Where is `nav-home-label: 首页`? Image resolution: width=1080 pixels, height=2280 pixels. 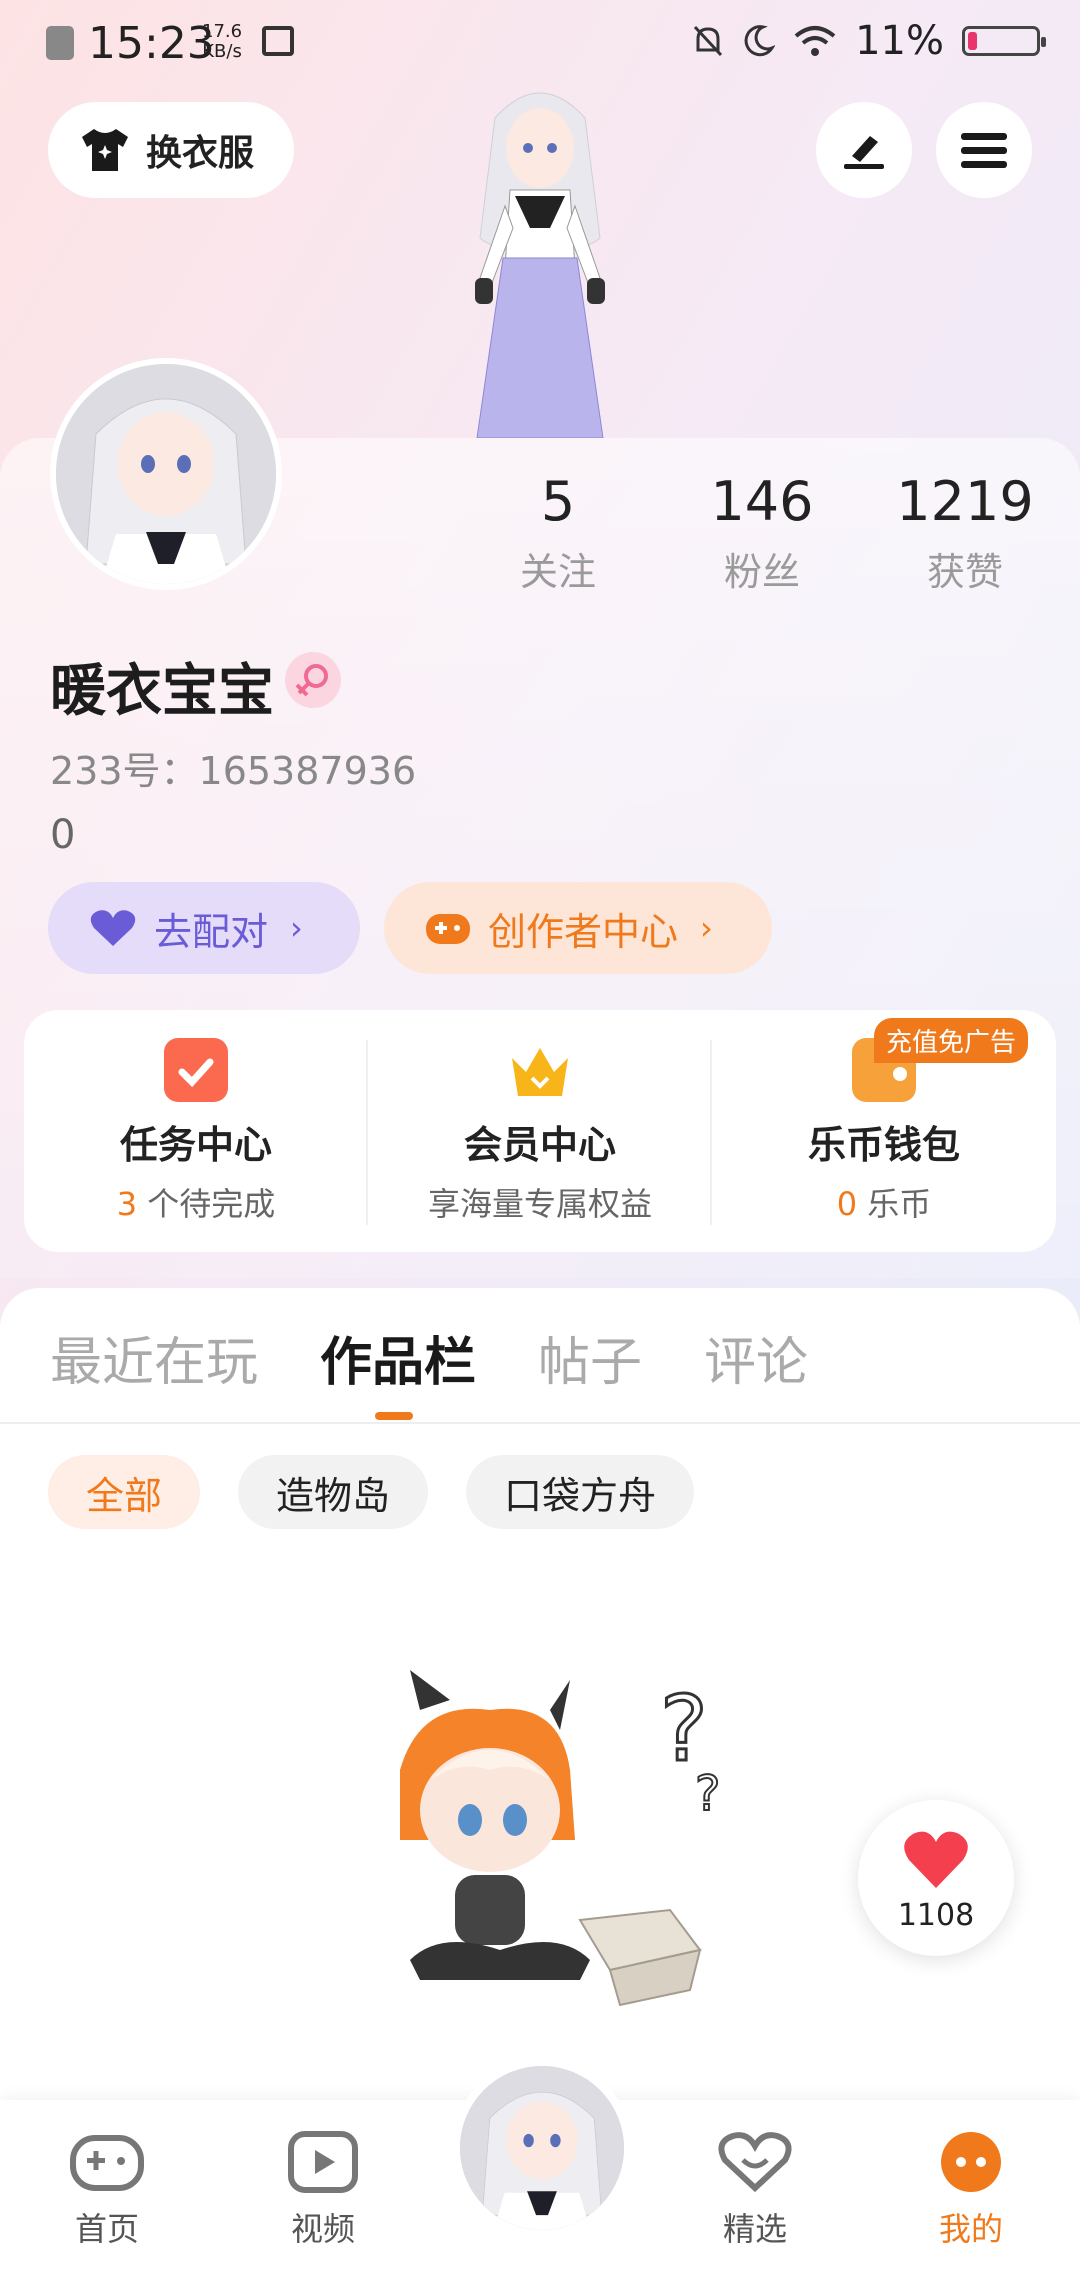 nav-home-label: 首页 is located at coordinates (106, 2229).